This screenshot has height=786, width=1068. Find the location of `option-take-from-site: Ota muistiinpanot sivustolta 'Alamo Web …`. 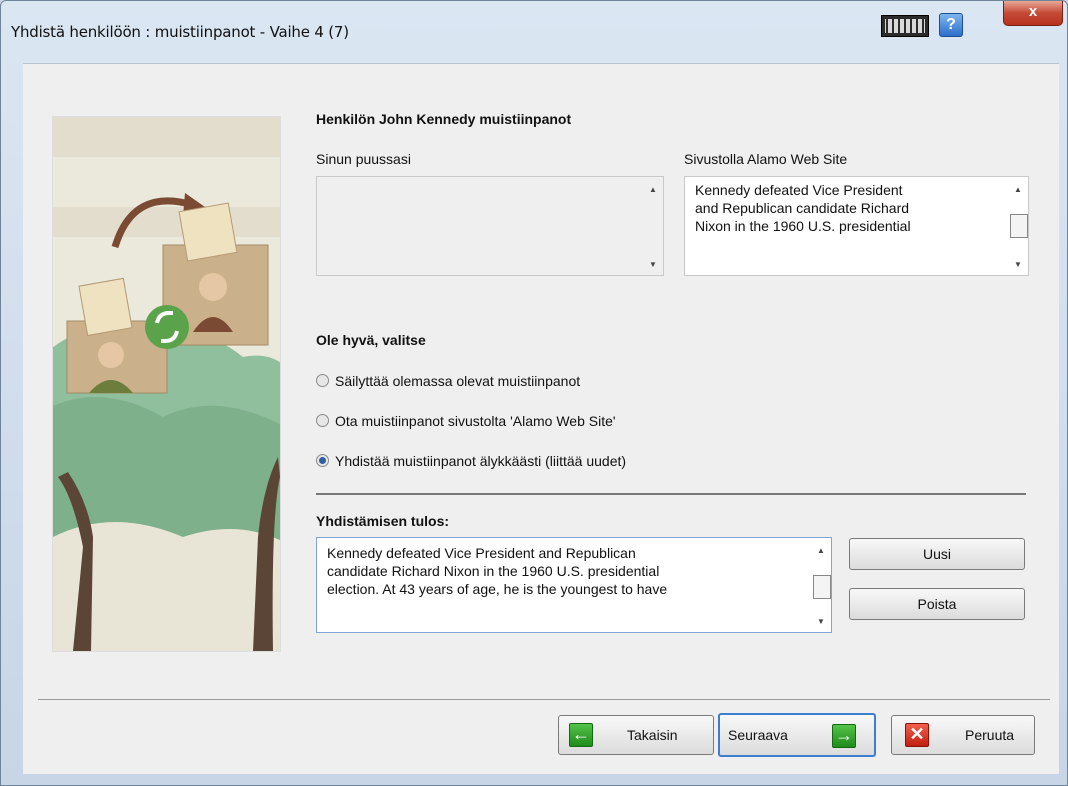

option-take-from-site: Ota muistiinpanot sivustolta 'Alamo Web … is located at coordinates (466, 421).